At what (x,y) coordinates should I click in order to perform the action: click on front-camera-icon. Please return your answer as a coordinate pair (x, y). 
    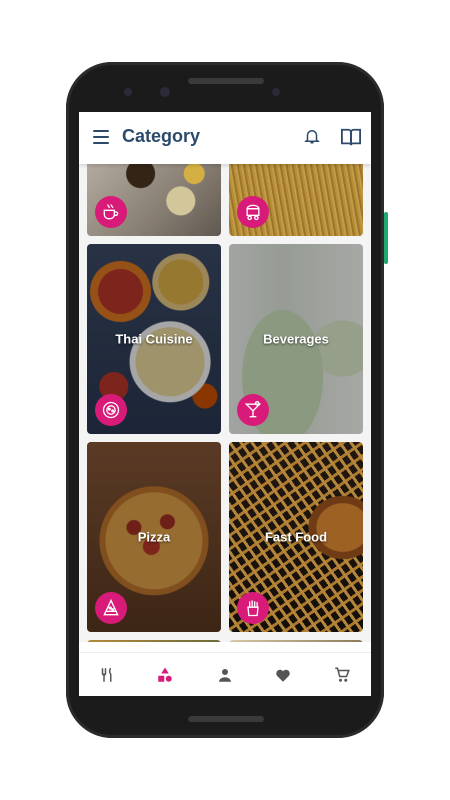
    Looking at the image, I should click on (165, 92).